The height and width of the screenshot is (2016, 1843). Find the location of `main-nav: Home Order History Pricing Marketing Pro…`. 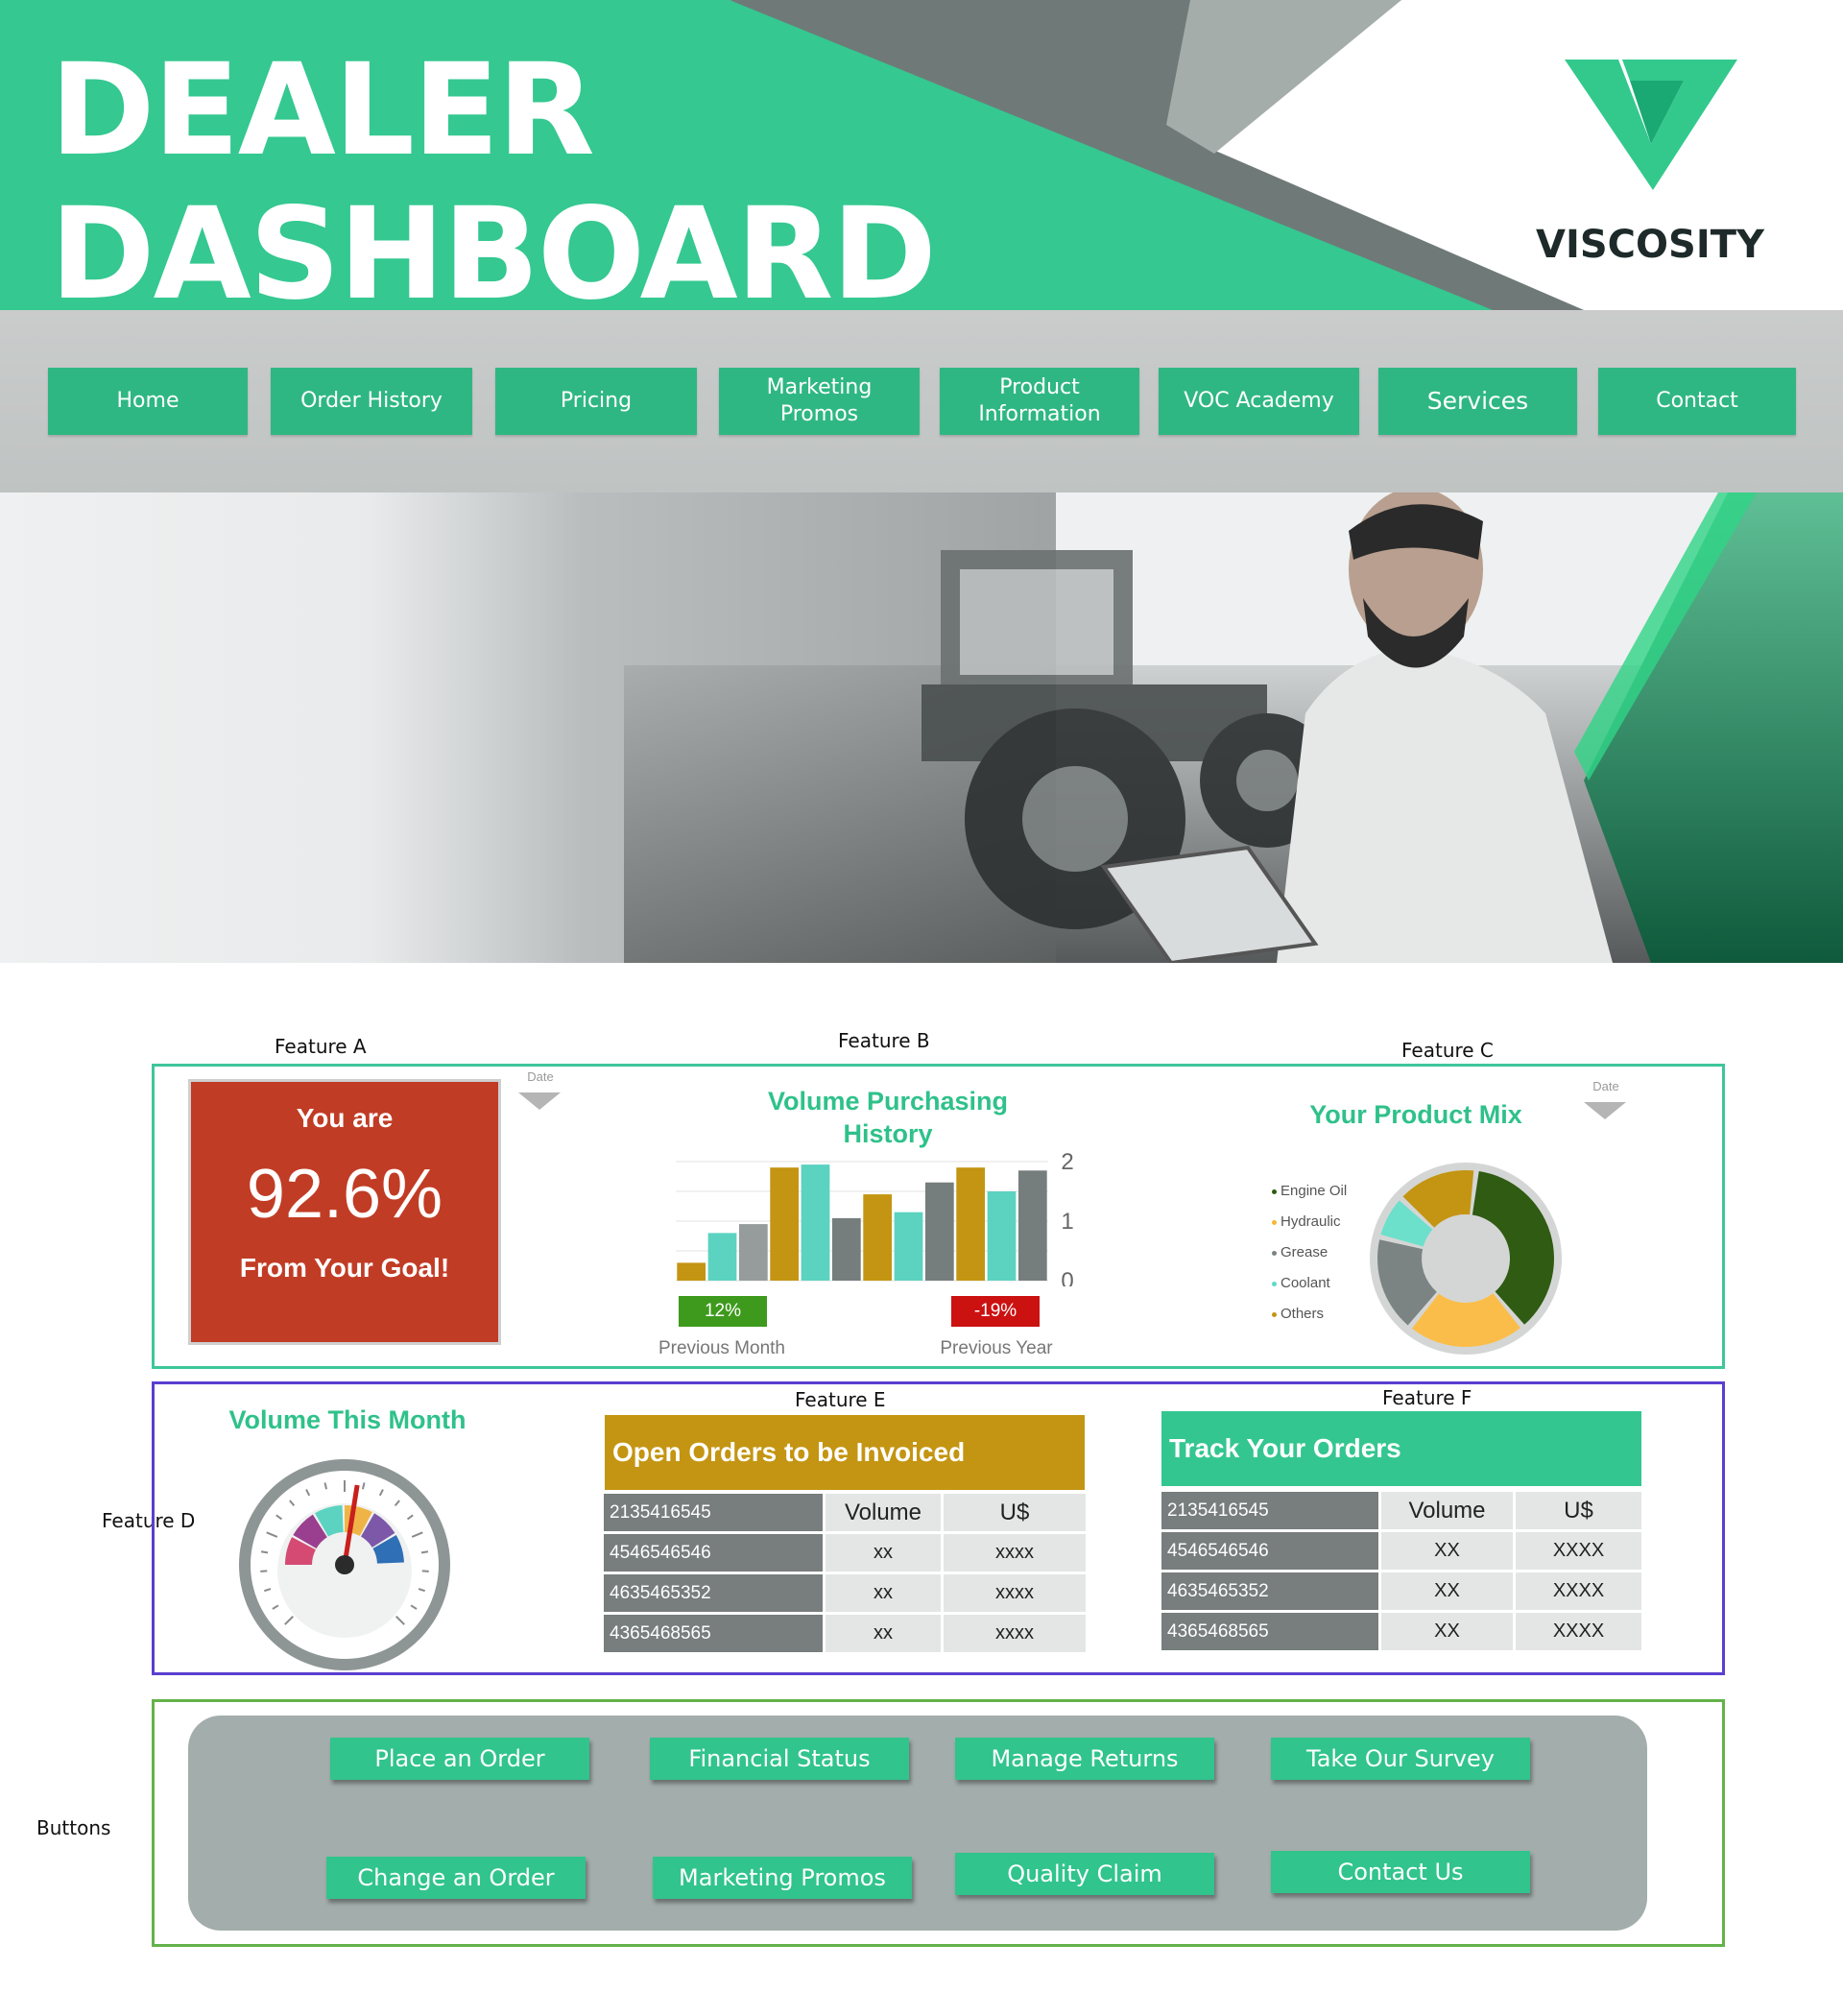

main-nav: Home Order History Pricing Marketing Pro… is located at coordinates (921, 401).